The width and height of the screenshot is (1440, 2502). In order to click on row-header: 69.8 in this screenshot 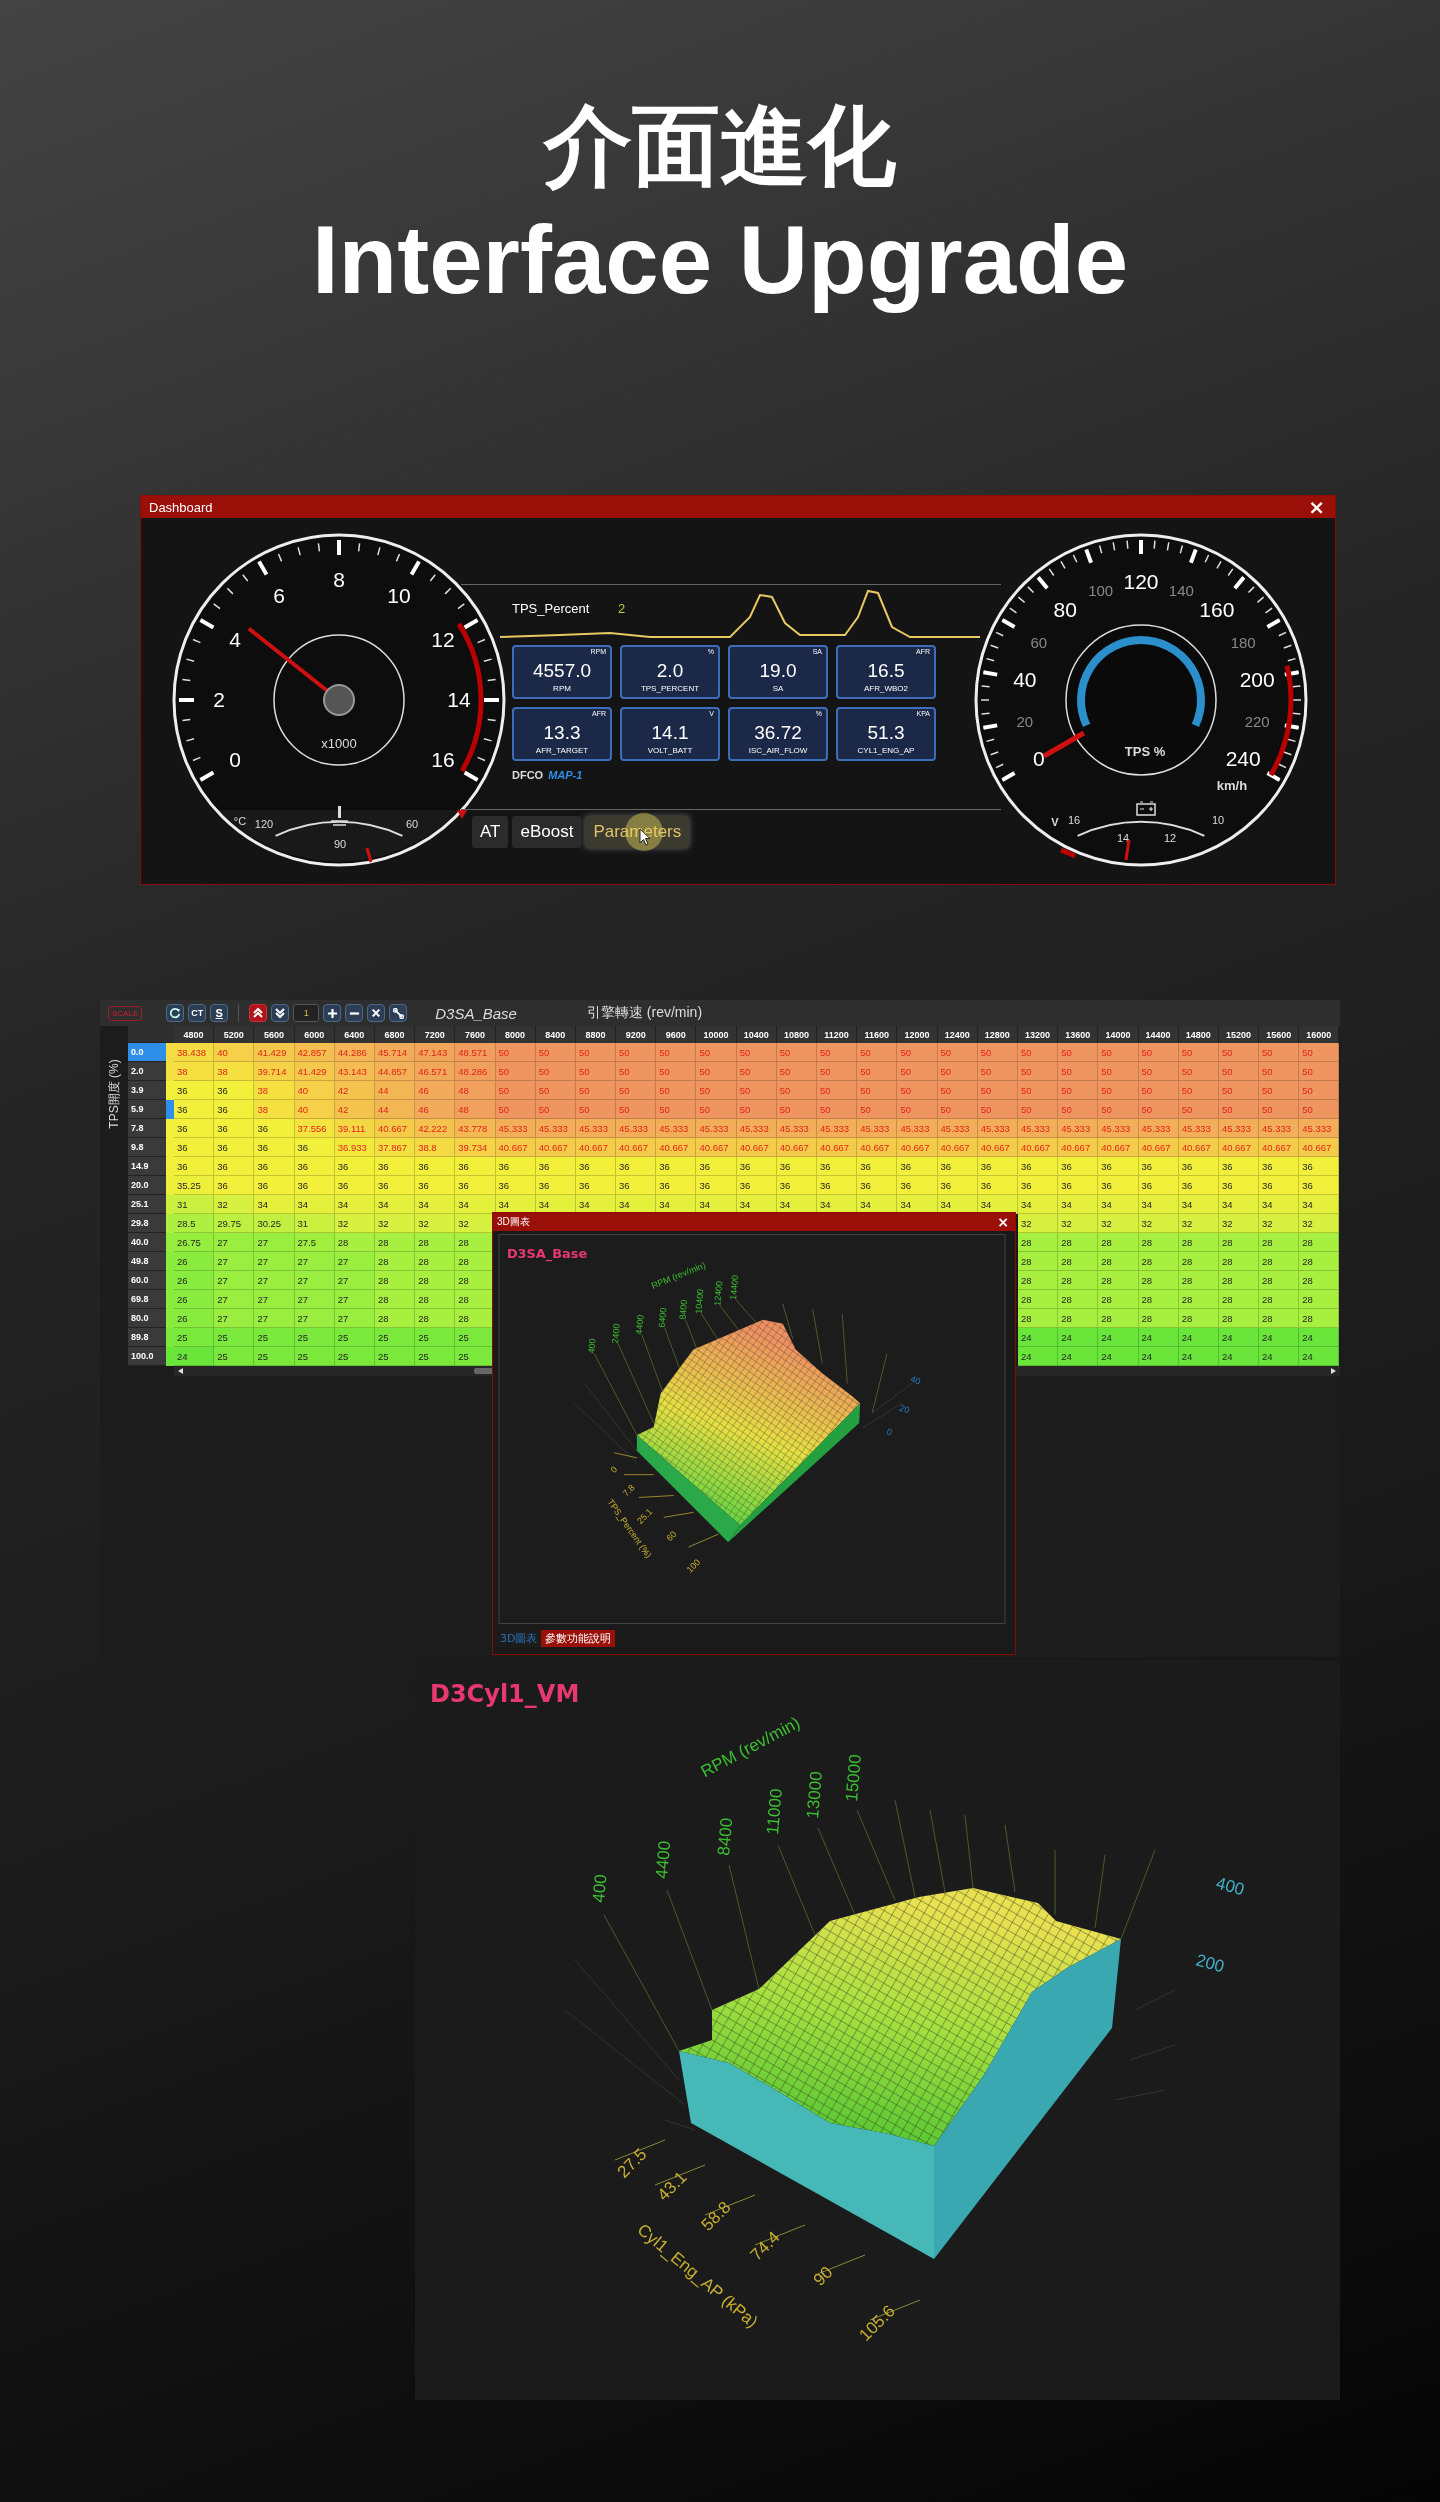, I will do `click(147, 1299)`.